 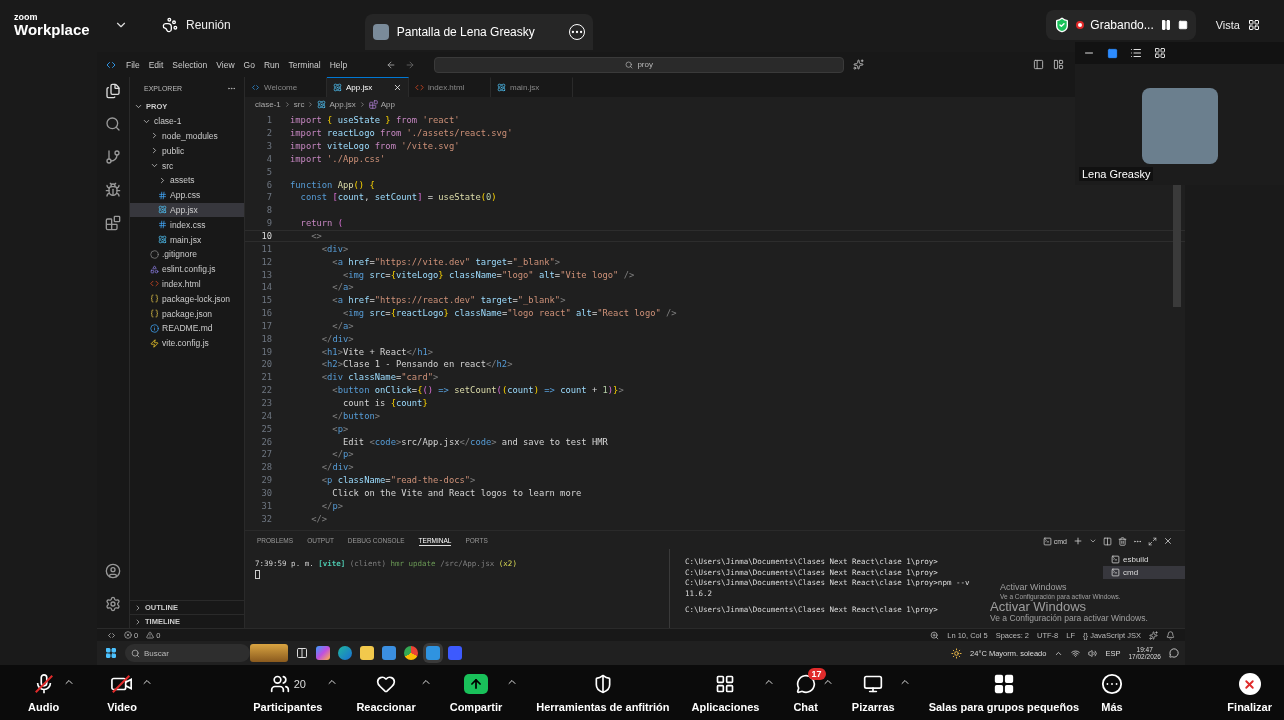 What do you see at coordinates (338, 64) in the screenshot?
I see `menu-item: Help` at bounding box center [338, 64].